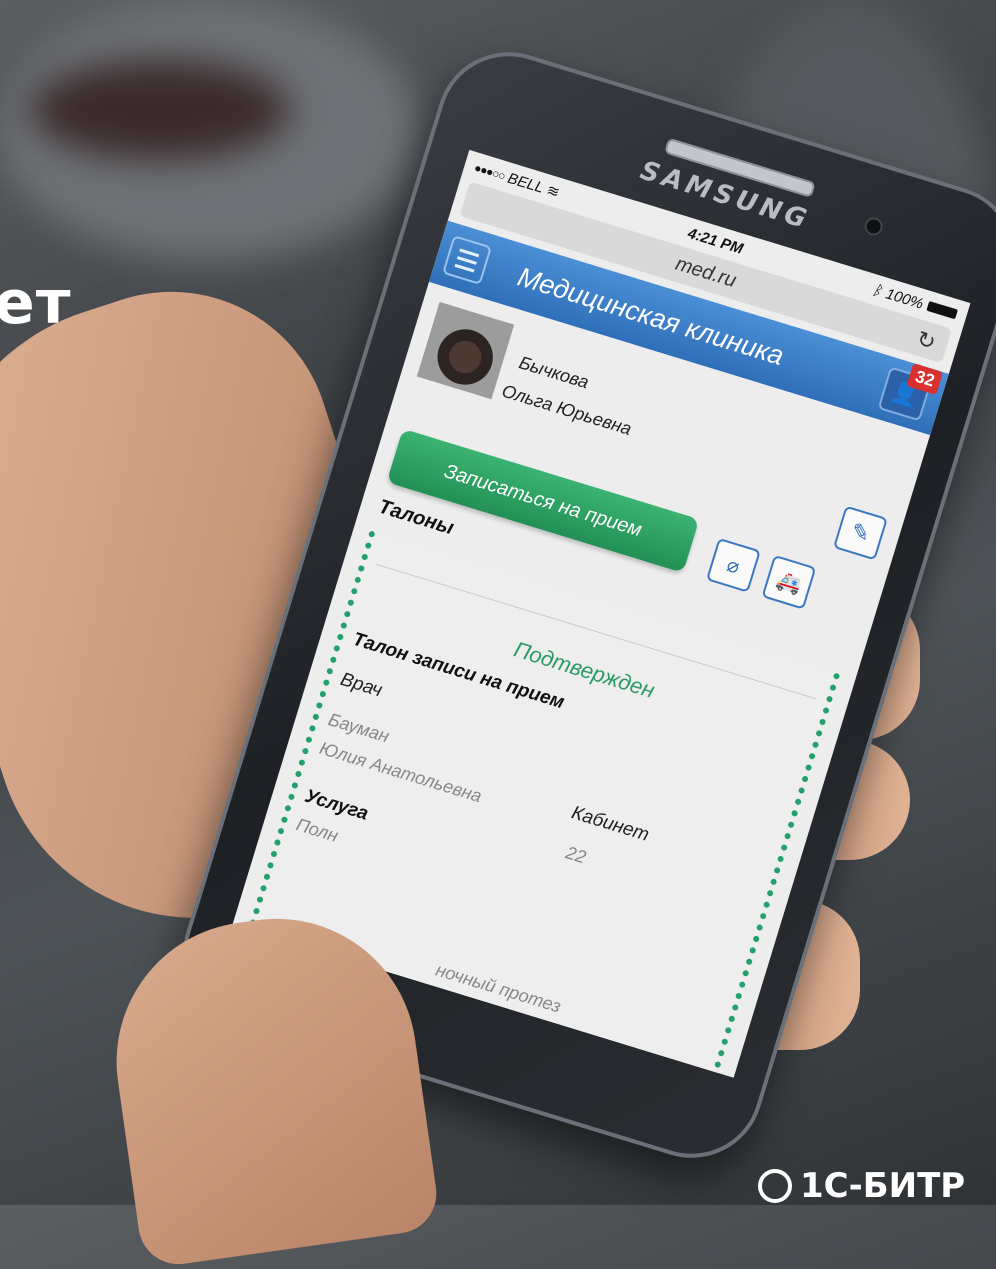 Image resolution: width=996 pixels, height=1269 pixels. I want to click on pencil-icon: ✎, so click(861, 532).